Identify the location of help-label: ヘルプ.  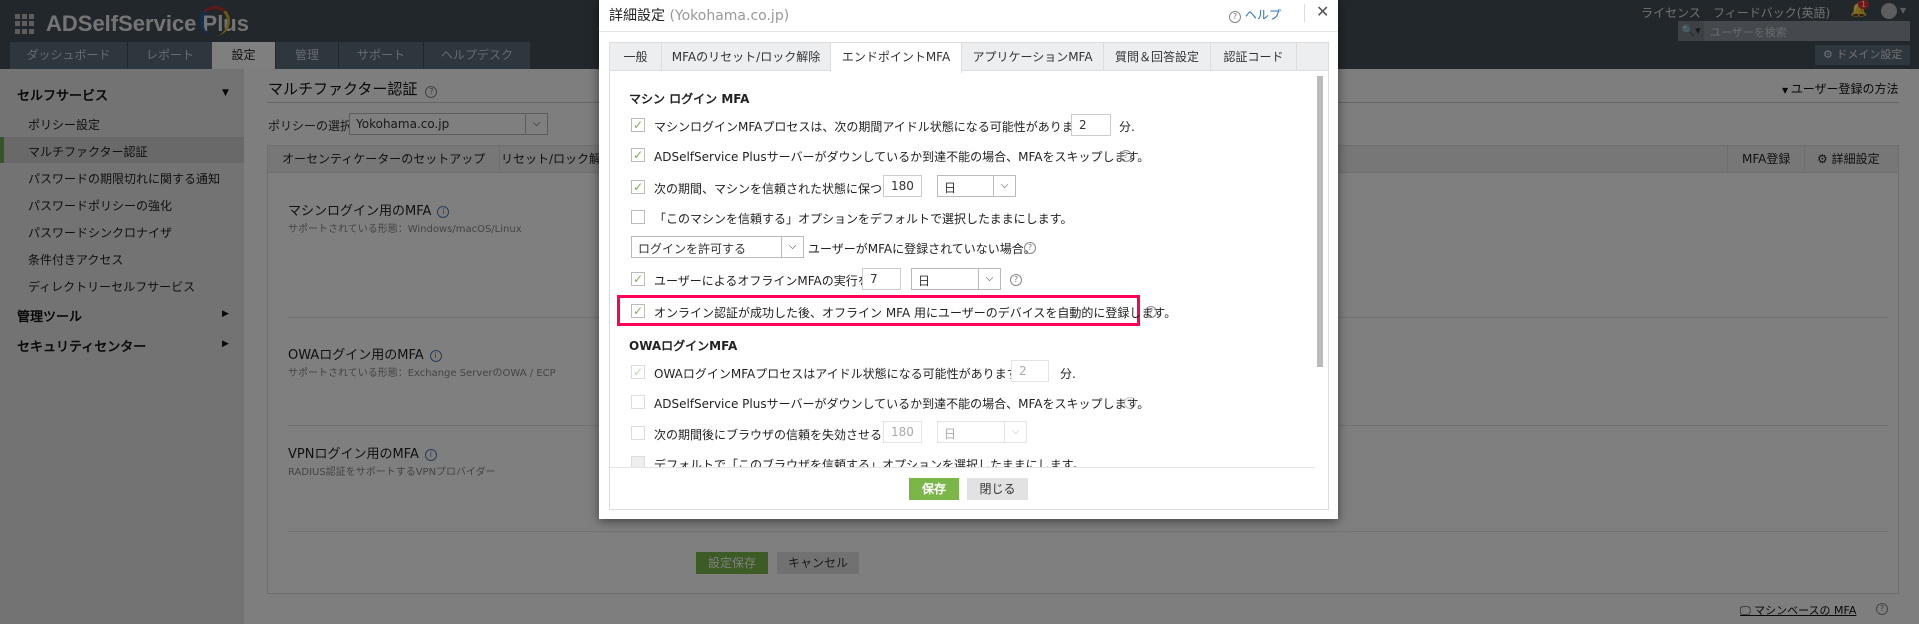
(1262, 15).